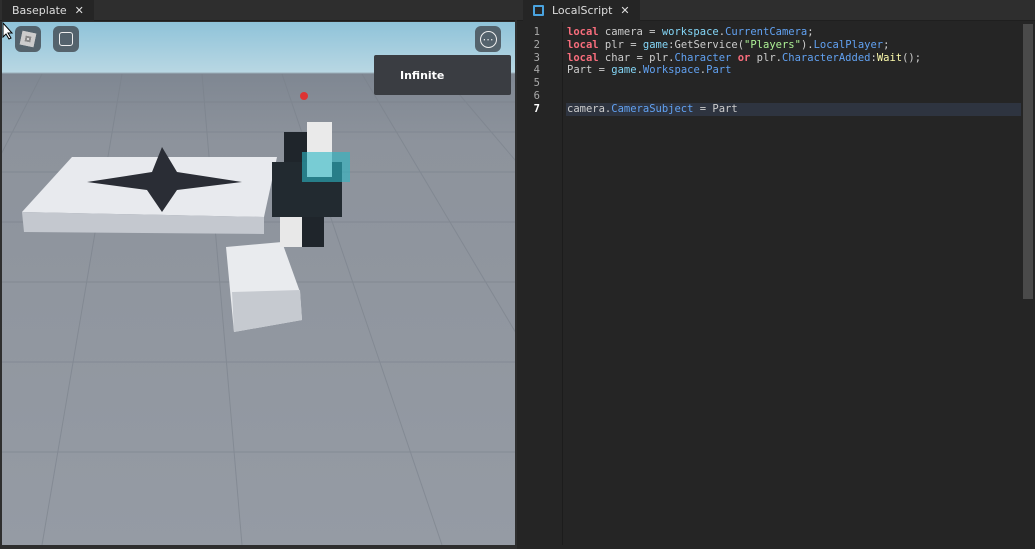 This screenshot has height=549, width=1035. I want to click on code-token: )., so click(807, 44).